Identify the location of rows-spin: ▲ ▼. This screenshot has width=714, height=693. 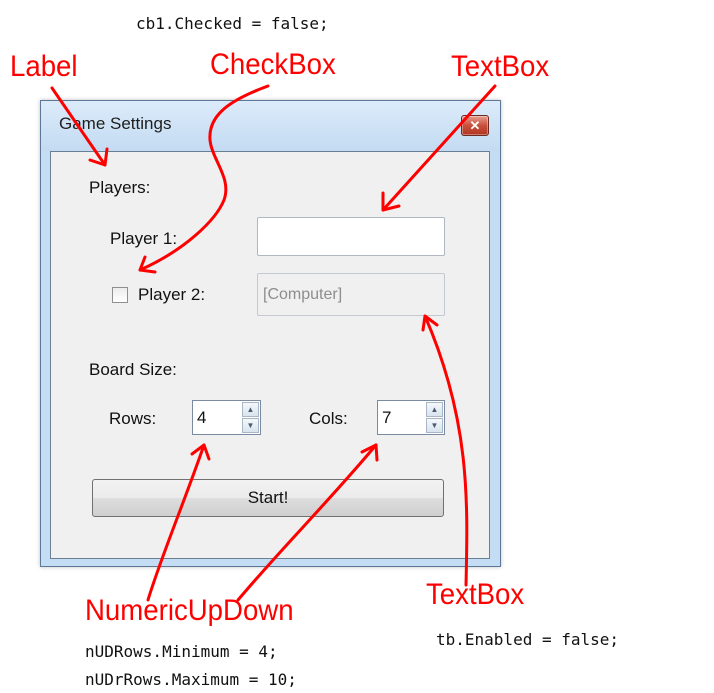
(250, 417).